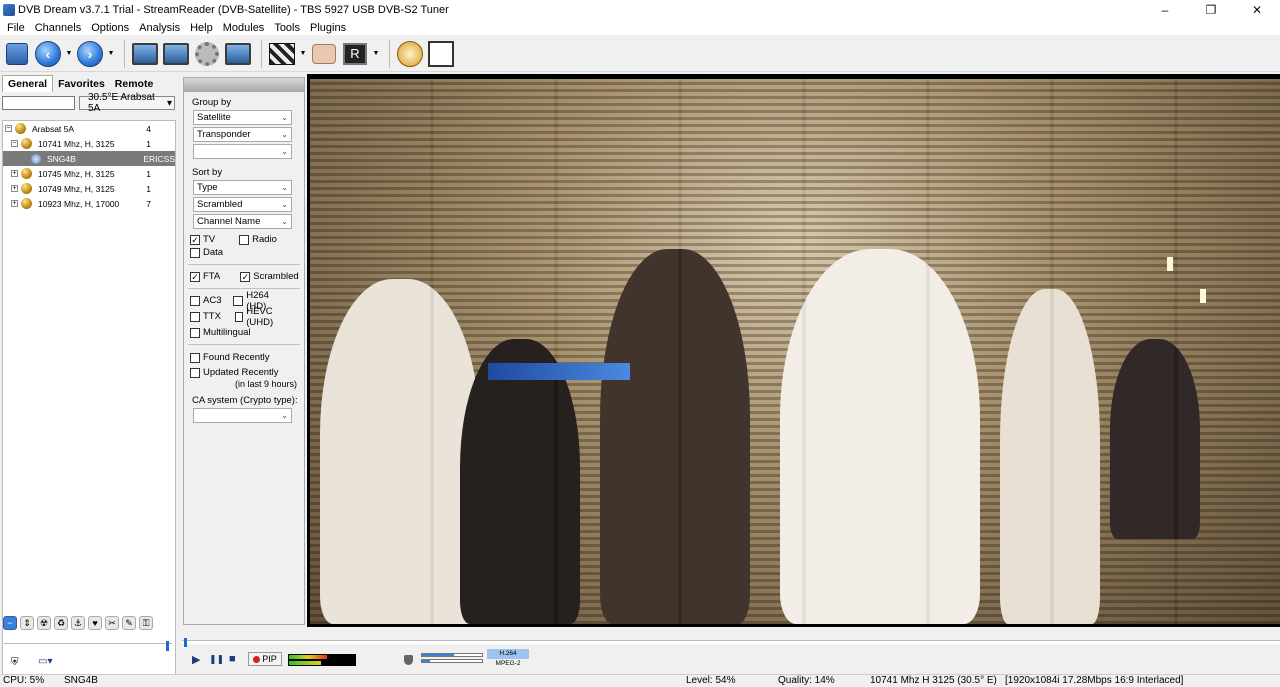 The width and height of the screenshot is (1280, 687). I want to click on back-icon: ‹, so click(48, 53).